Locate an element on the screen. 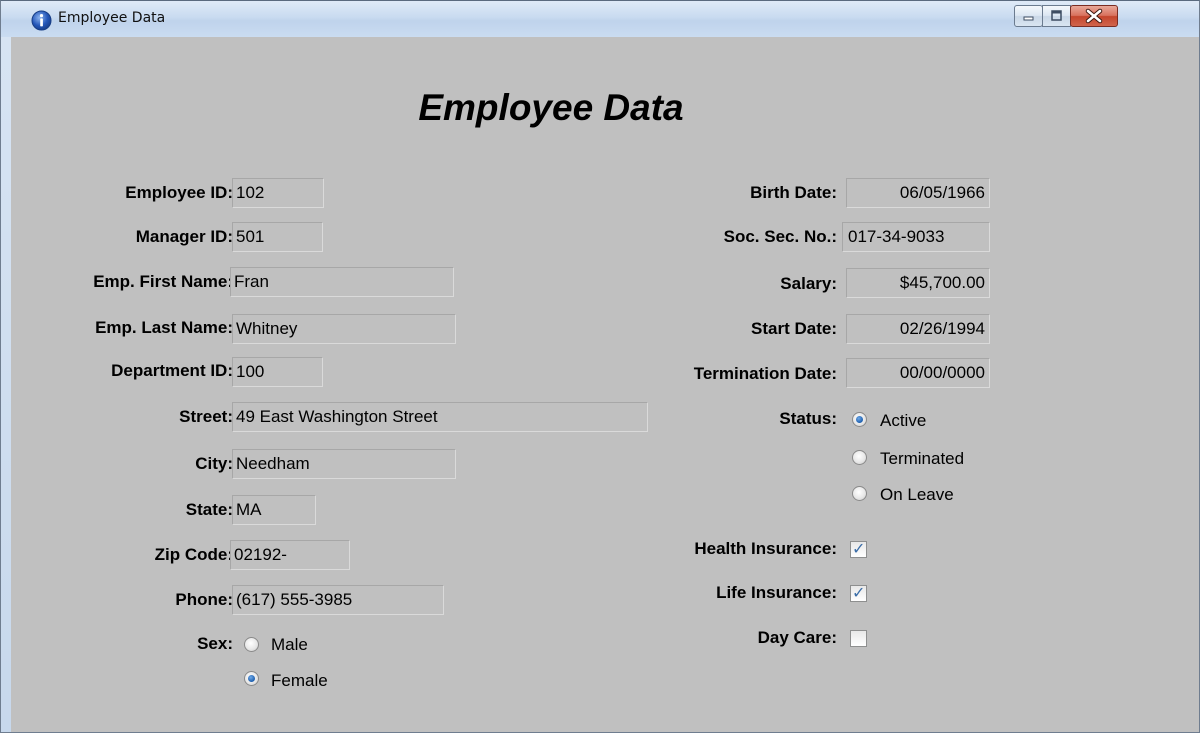 This screenshot has height=733, width=1200. title-bar: Employee Data is located at coordinates (600, 19).